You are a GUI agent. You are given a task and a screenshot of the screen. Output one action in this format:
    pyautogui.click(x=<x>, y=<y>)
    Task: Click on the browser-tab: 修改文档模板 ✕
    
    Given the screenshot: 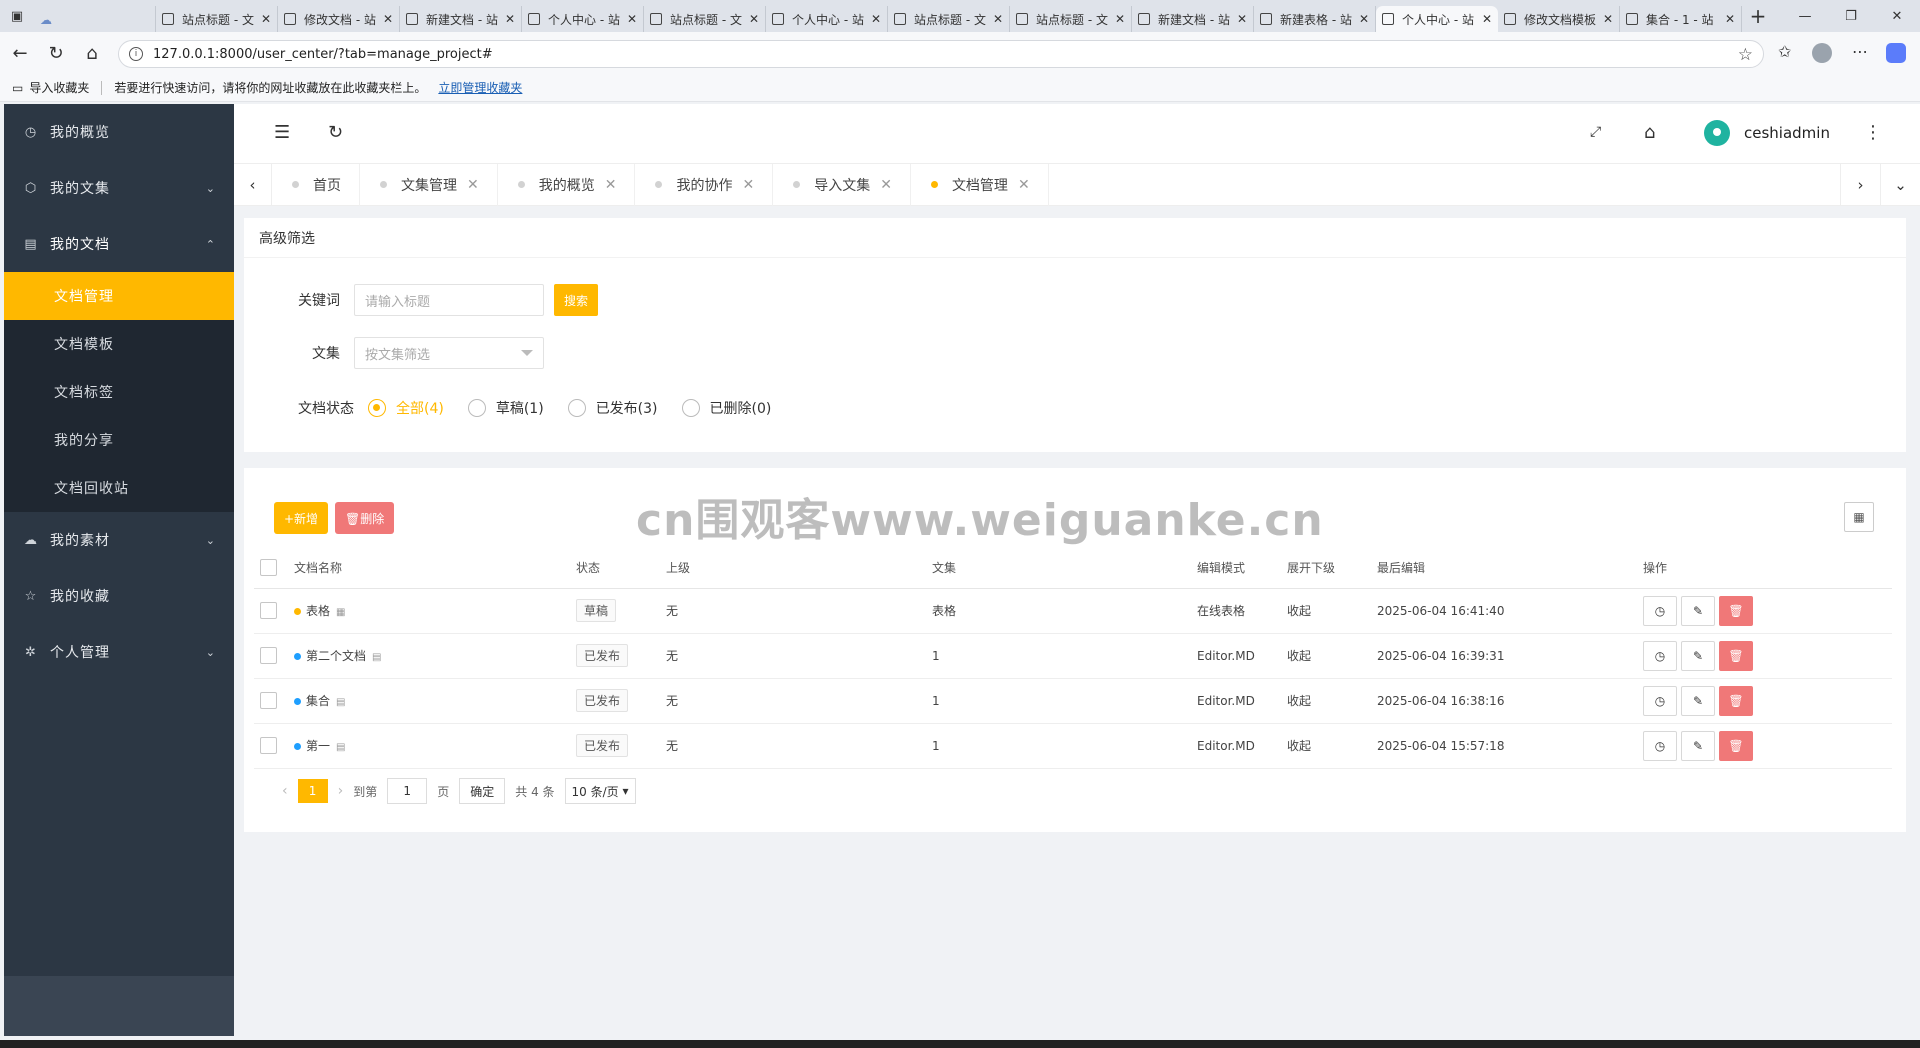 What is the action you would take?
    pyautogui.click(x=1559, y=19)
    